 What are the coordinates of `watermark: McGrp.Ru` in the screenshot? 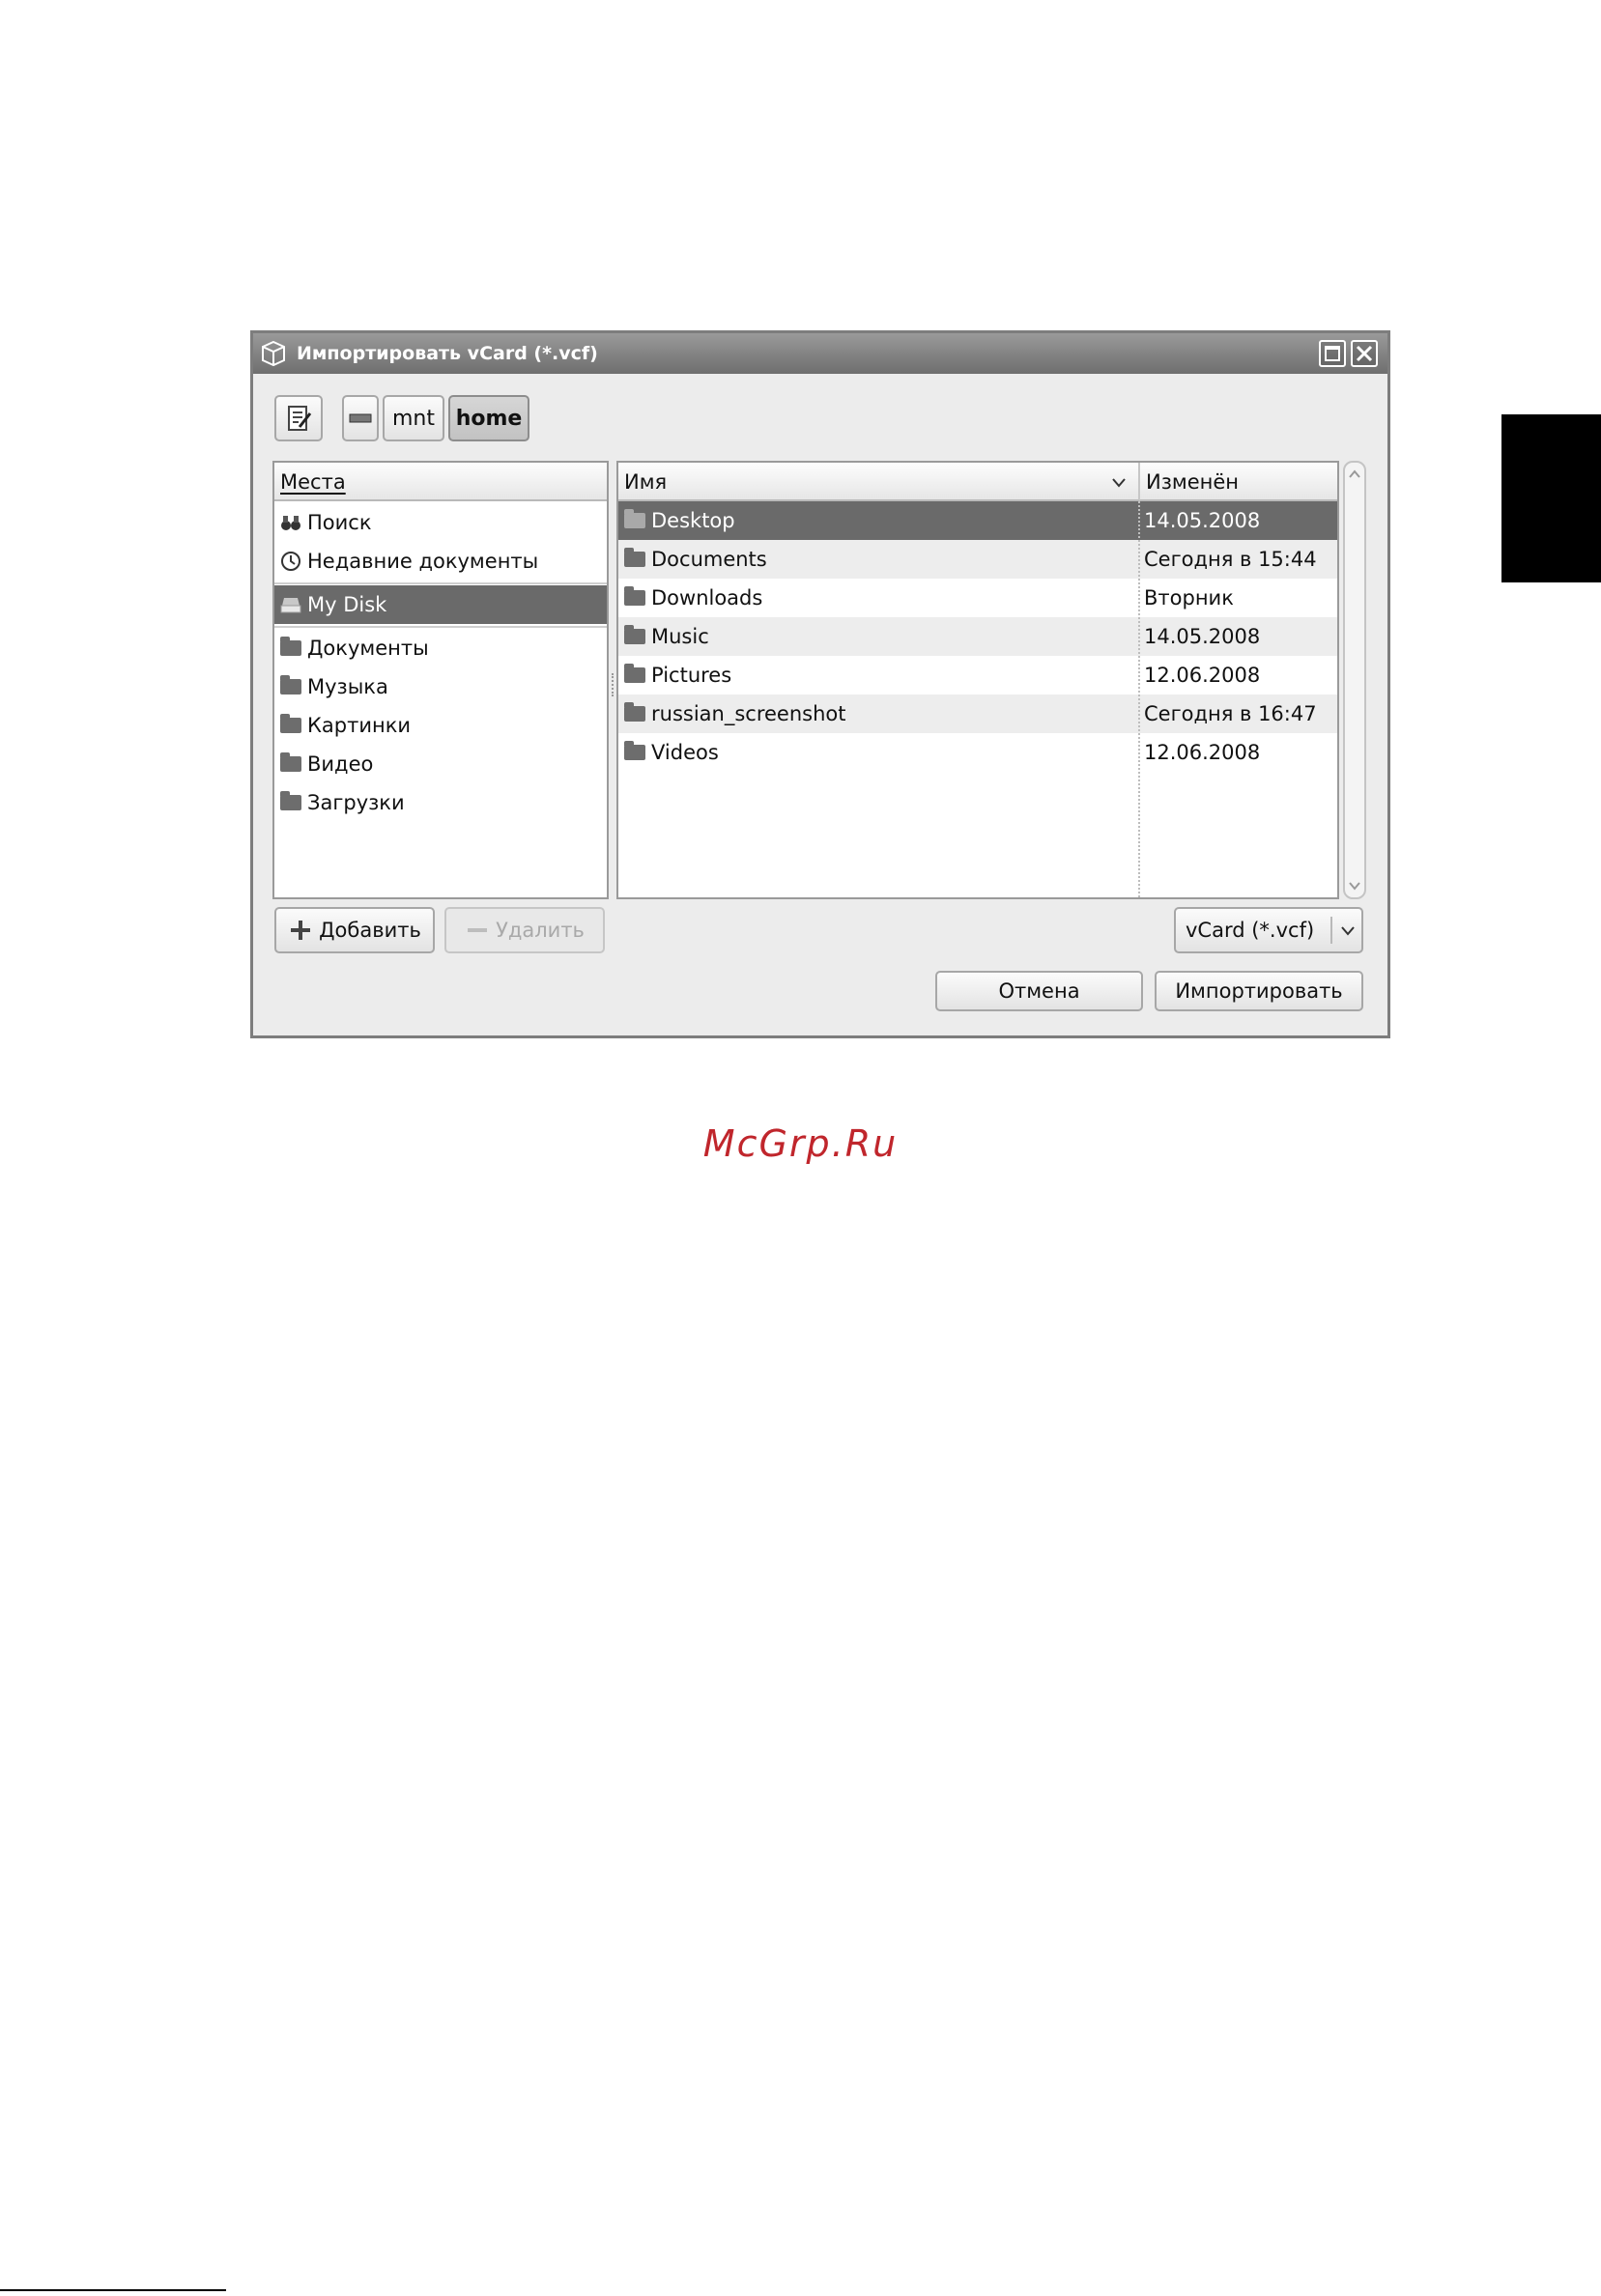 It's located at (800, 1143).